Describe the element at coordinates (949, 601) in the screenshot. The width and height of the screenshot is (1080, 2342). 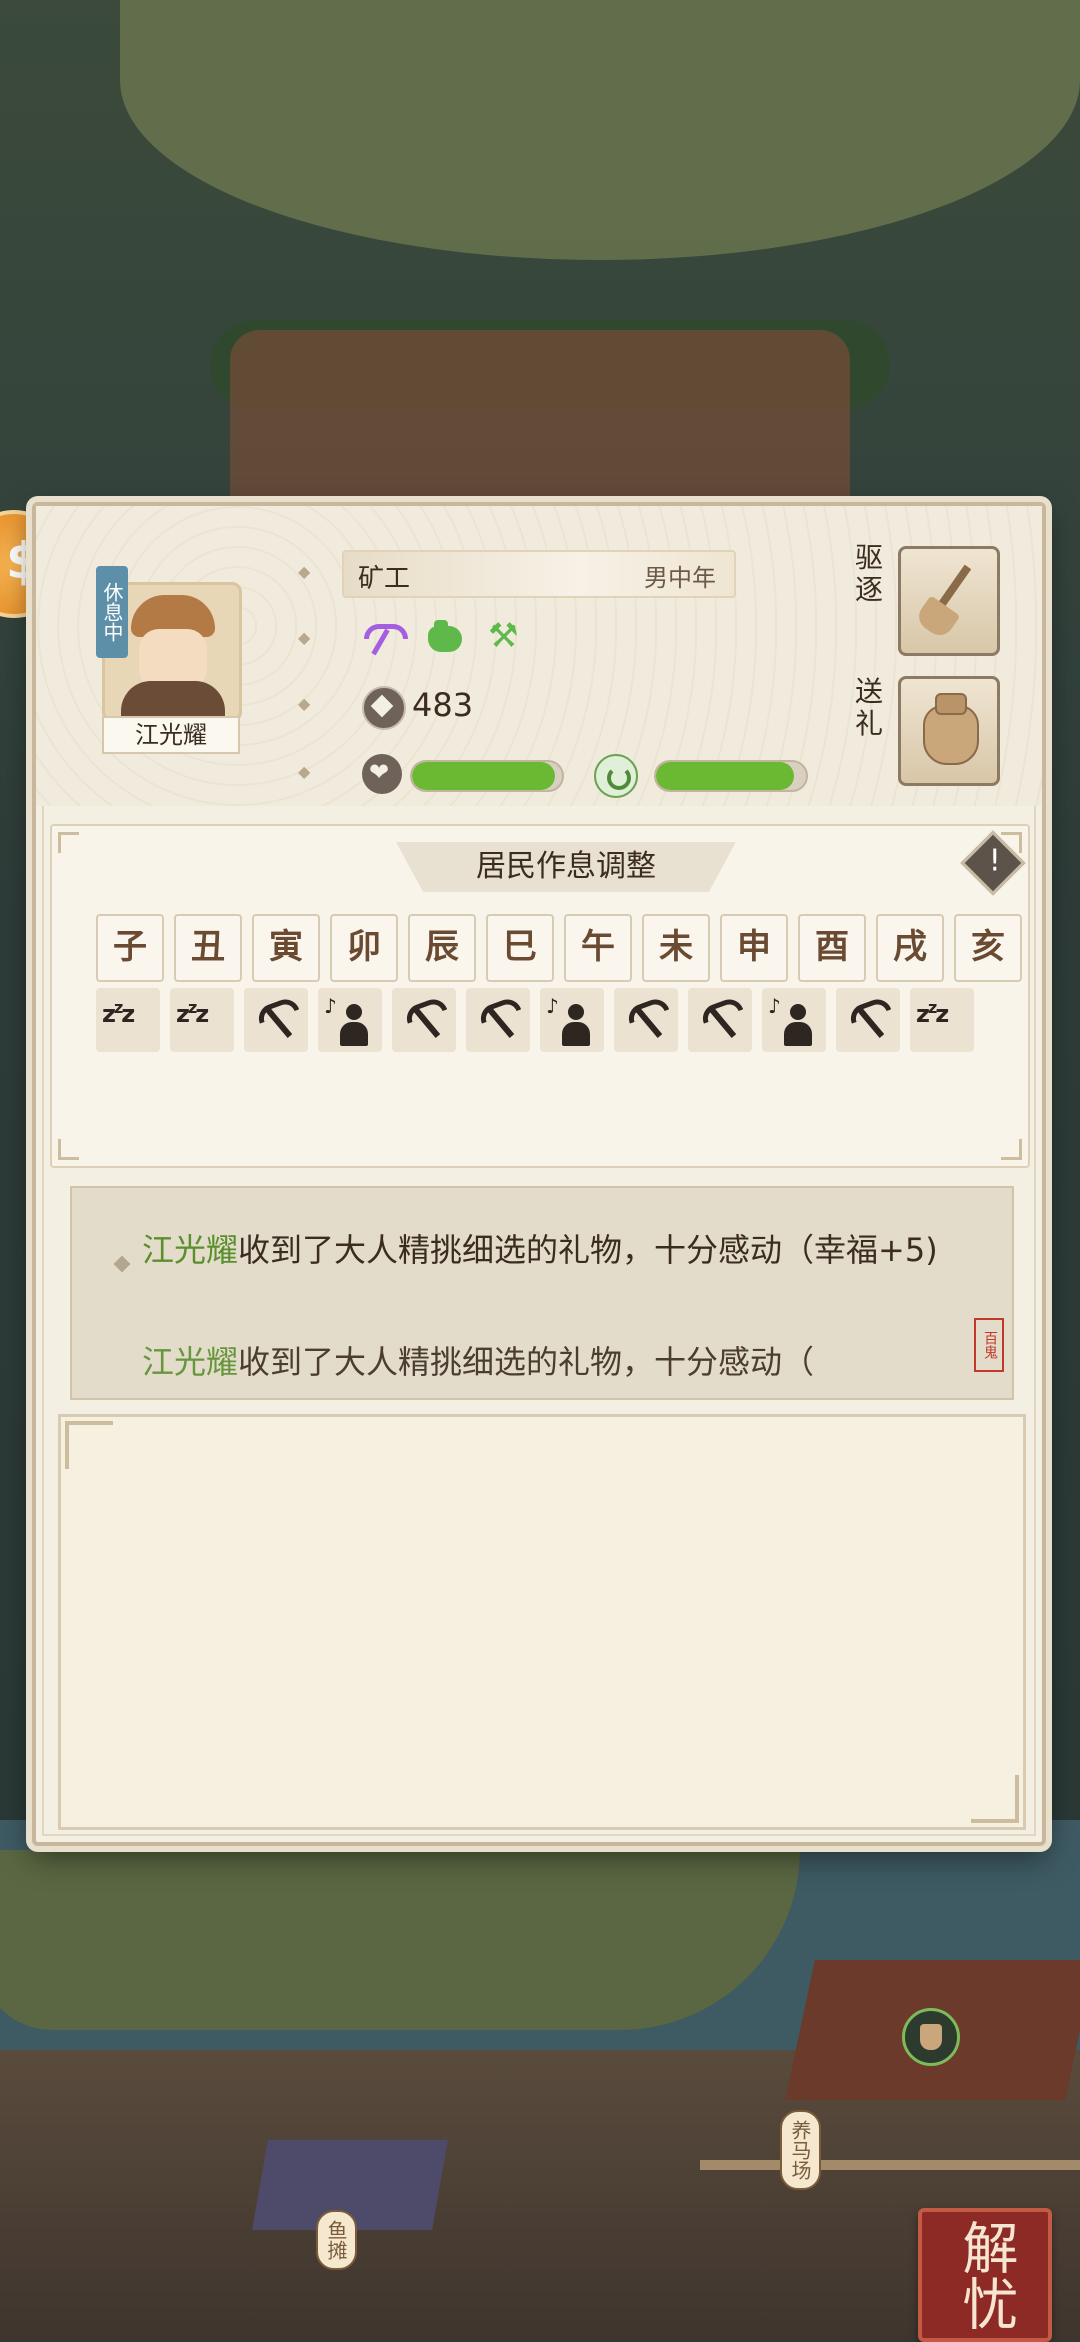
I see `expel-button` at that location.